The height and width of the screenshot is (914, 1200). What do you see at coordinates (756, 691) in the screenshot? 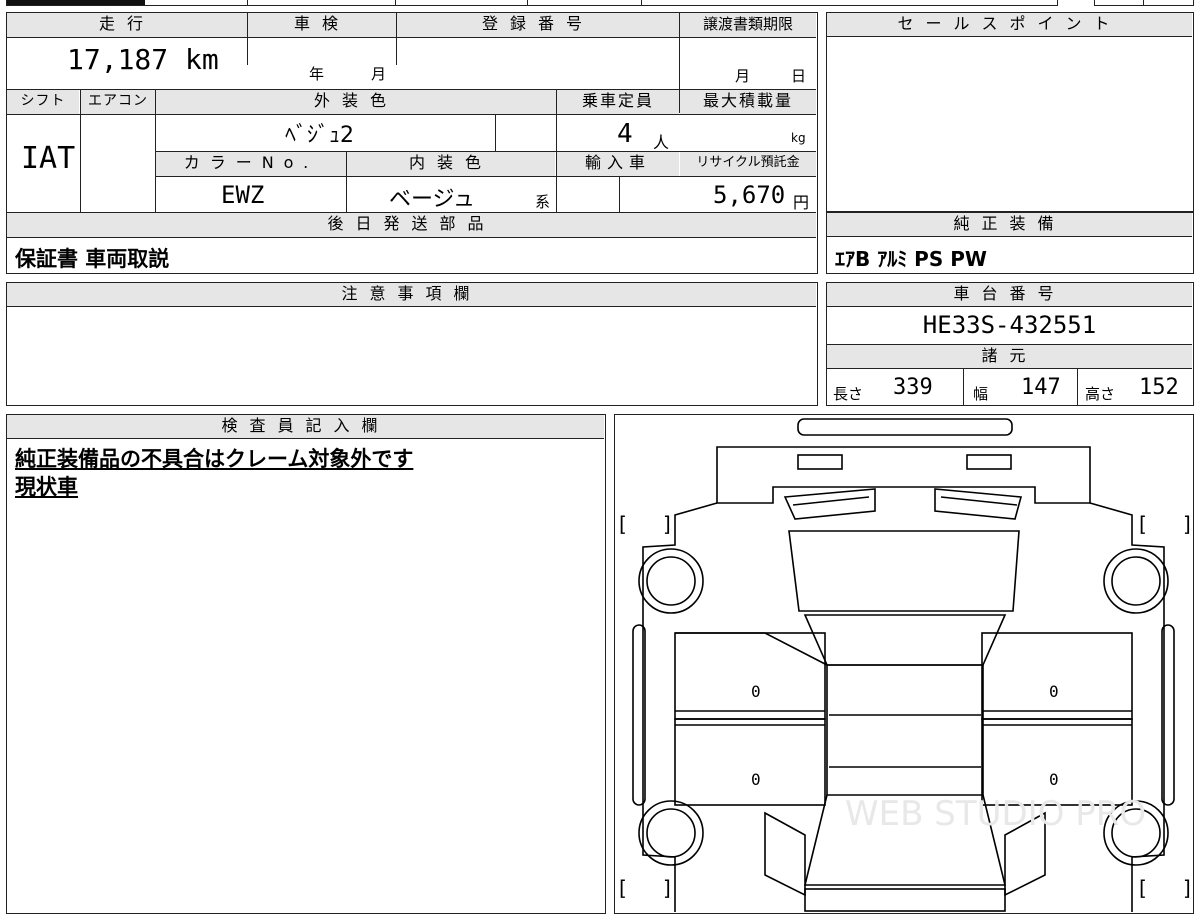
I see `door-mark-front-left: 0` at bounding box center [756, 691].